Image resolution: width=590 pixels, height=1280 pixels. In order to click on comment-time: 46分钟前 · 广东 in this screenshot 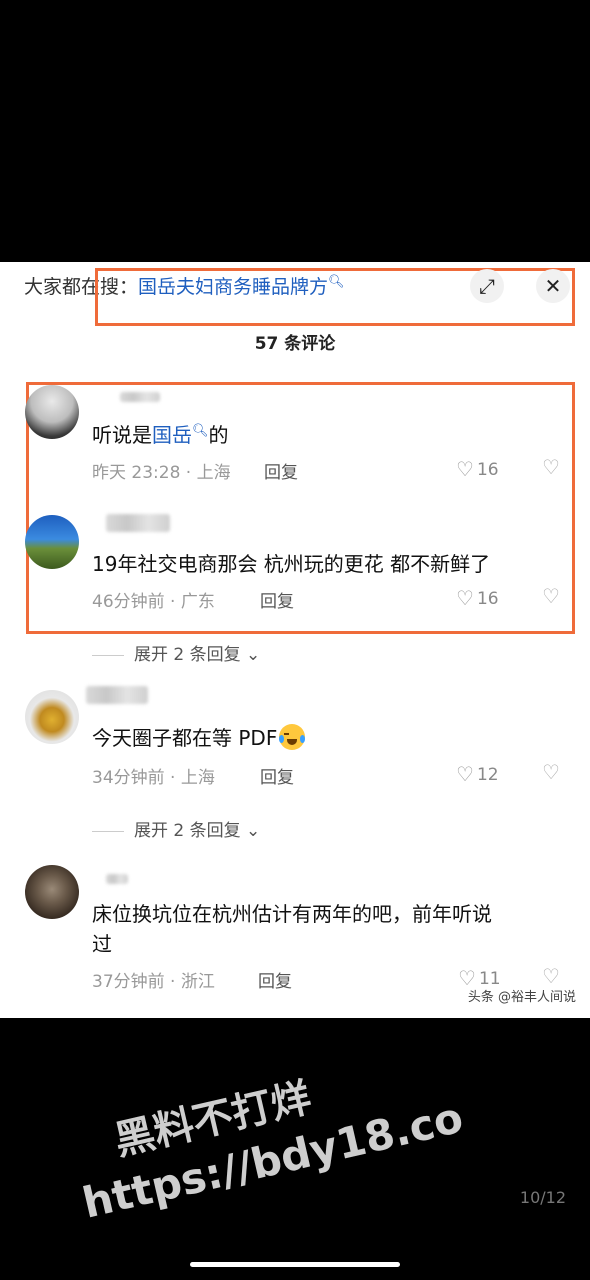, I will do `click(153, 602)`.